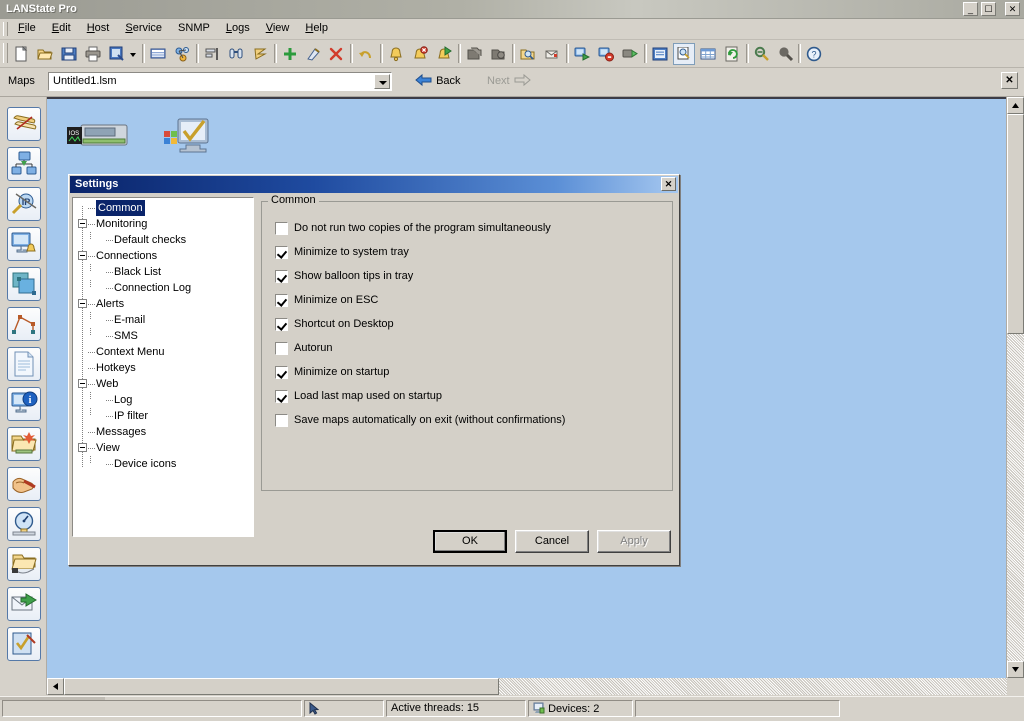  What do you see at coordinates (24, 444) in the screenshot?
I see `sidebar-folder-new-icon` at bounding box center [24, 444].